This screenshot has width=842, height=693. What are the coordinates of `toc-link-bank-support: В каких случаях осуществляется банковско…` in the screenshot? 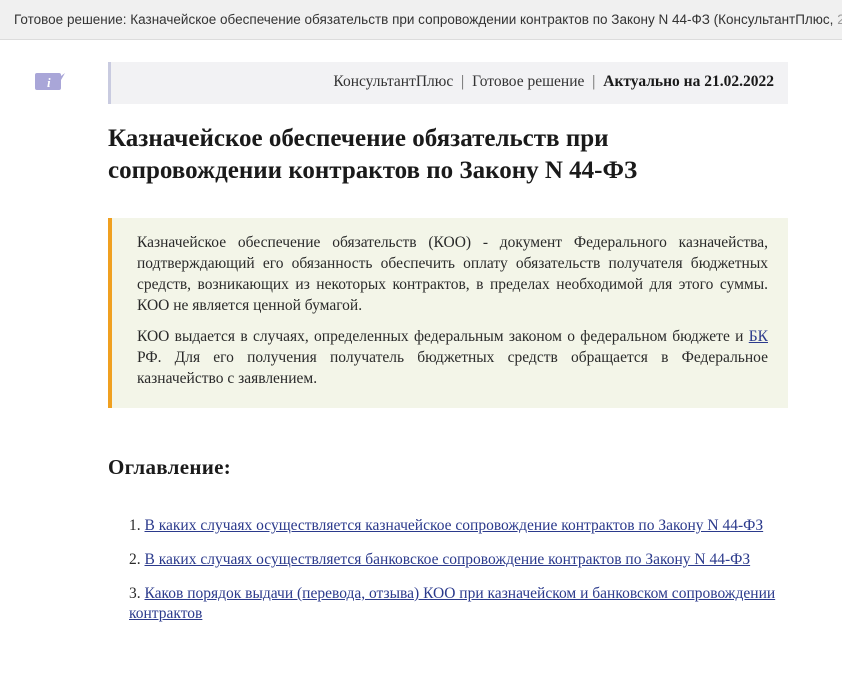 It's located at (448, 559).